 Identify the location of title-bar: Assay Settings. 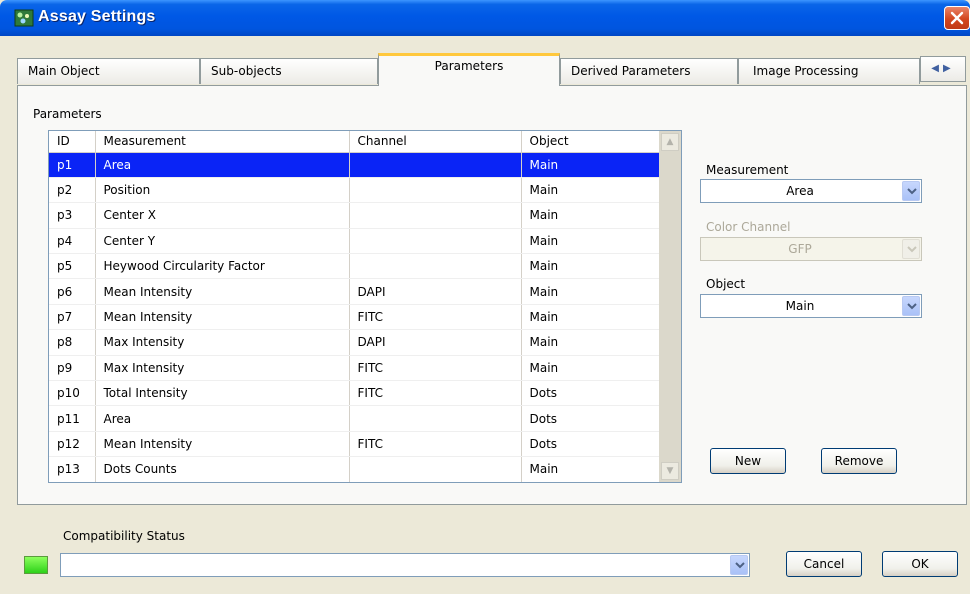
(485, 18).